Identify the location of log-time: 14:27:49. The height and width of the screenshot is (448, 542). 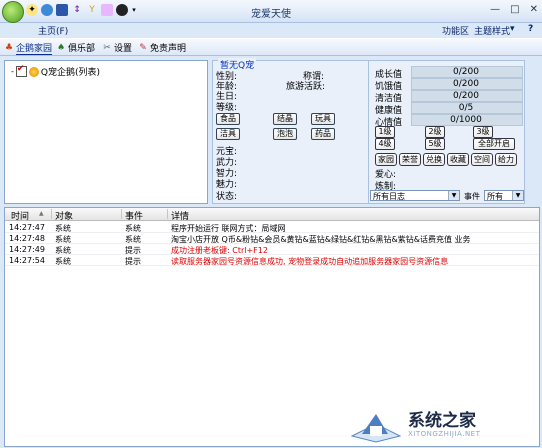
(27, 249).